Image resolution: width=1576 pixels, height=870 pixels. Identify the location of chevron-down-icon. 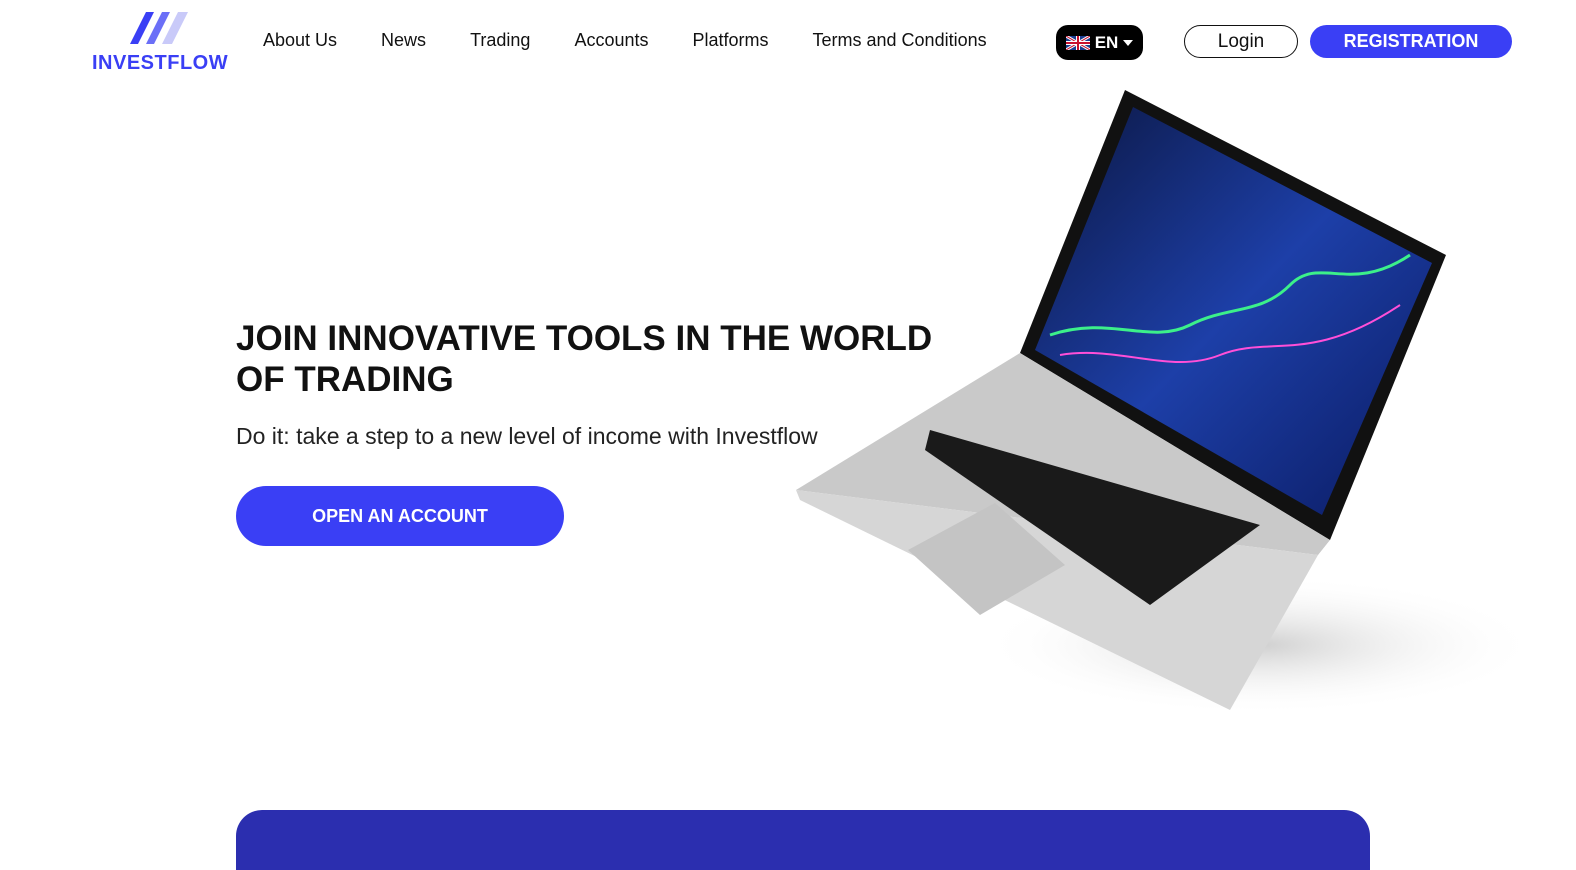
(1128, 42).